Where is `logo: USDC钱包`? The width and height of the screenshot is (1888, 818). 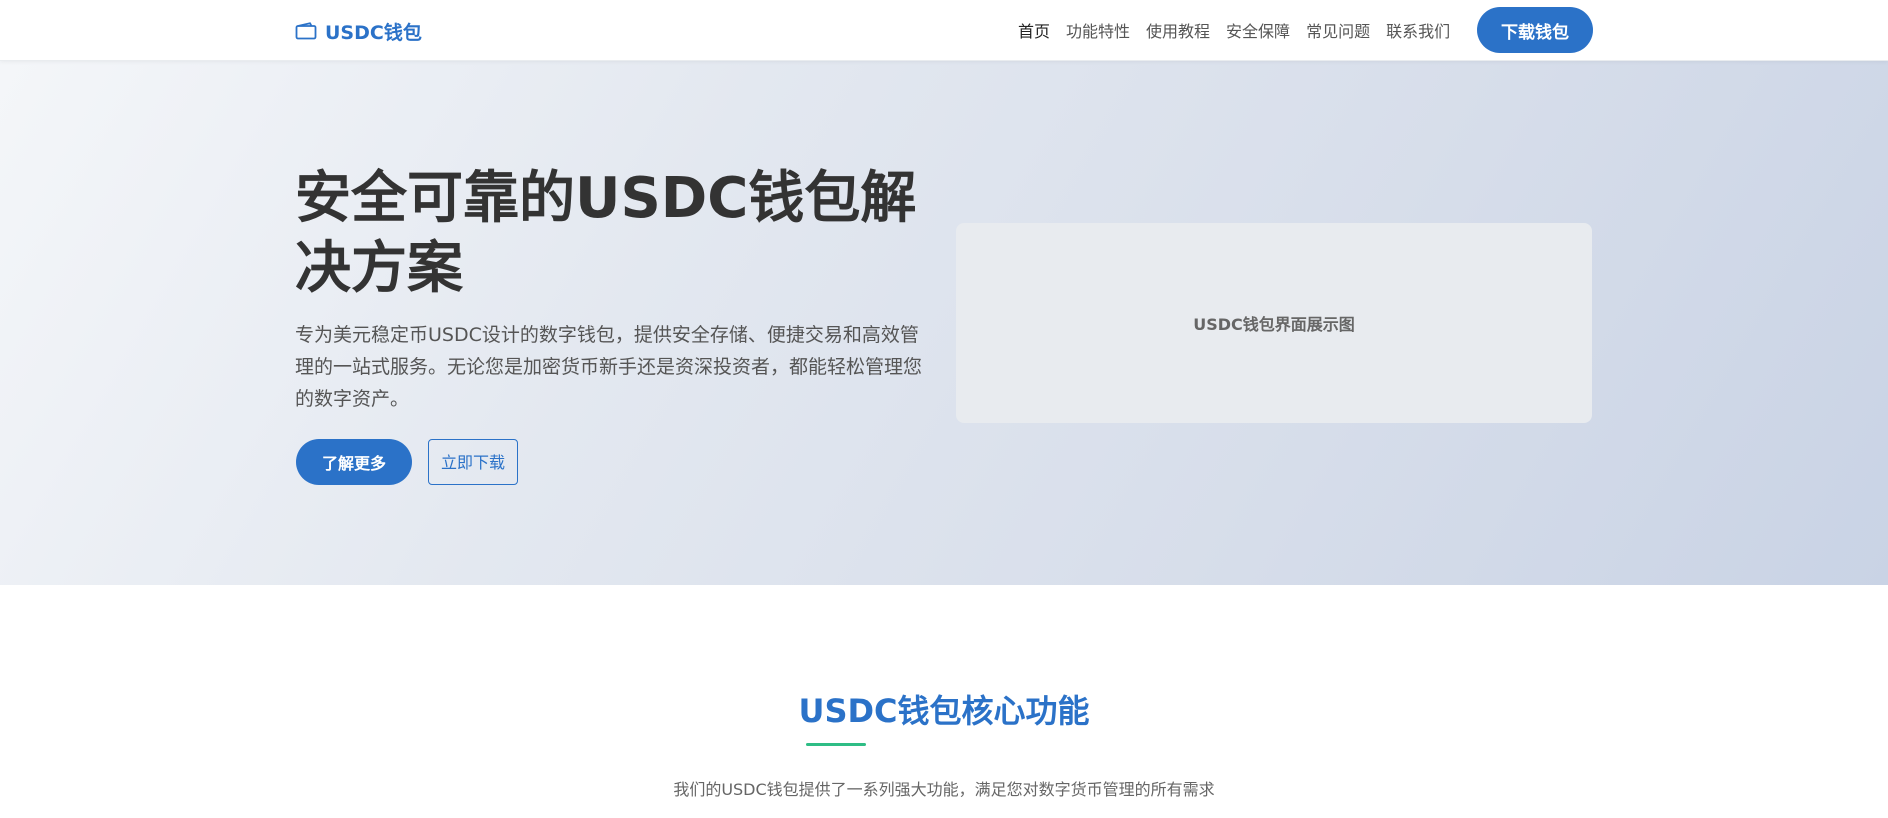
logo: USDC钱包 is located at coordinates (358, 31).